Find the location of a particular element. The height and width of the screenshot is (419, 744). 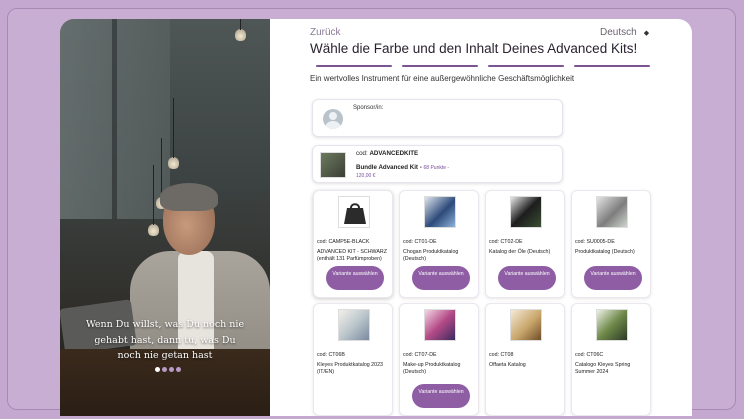

kit-thumbnail is located at coordinates (333, 165).